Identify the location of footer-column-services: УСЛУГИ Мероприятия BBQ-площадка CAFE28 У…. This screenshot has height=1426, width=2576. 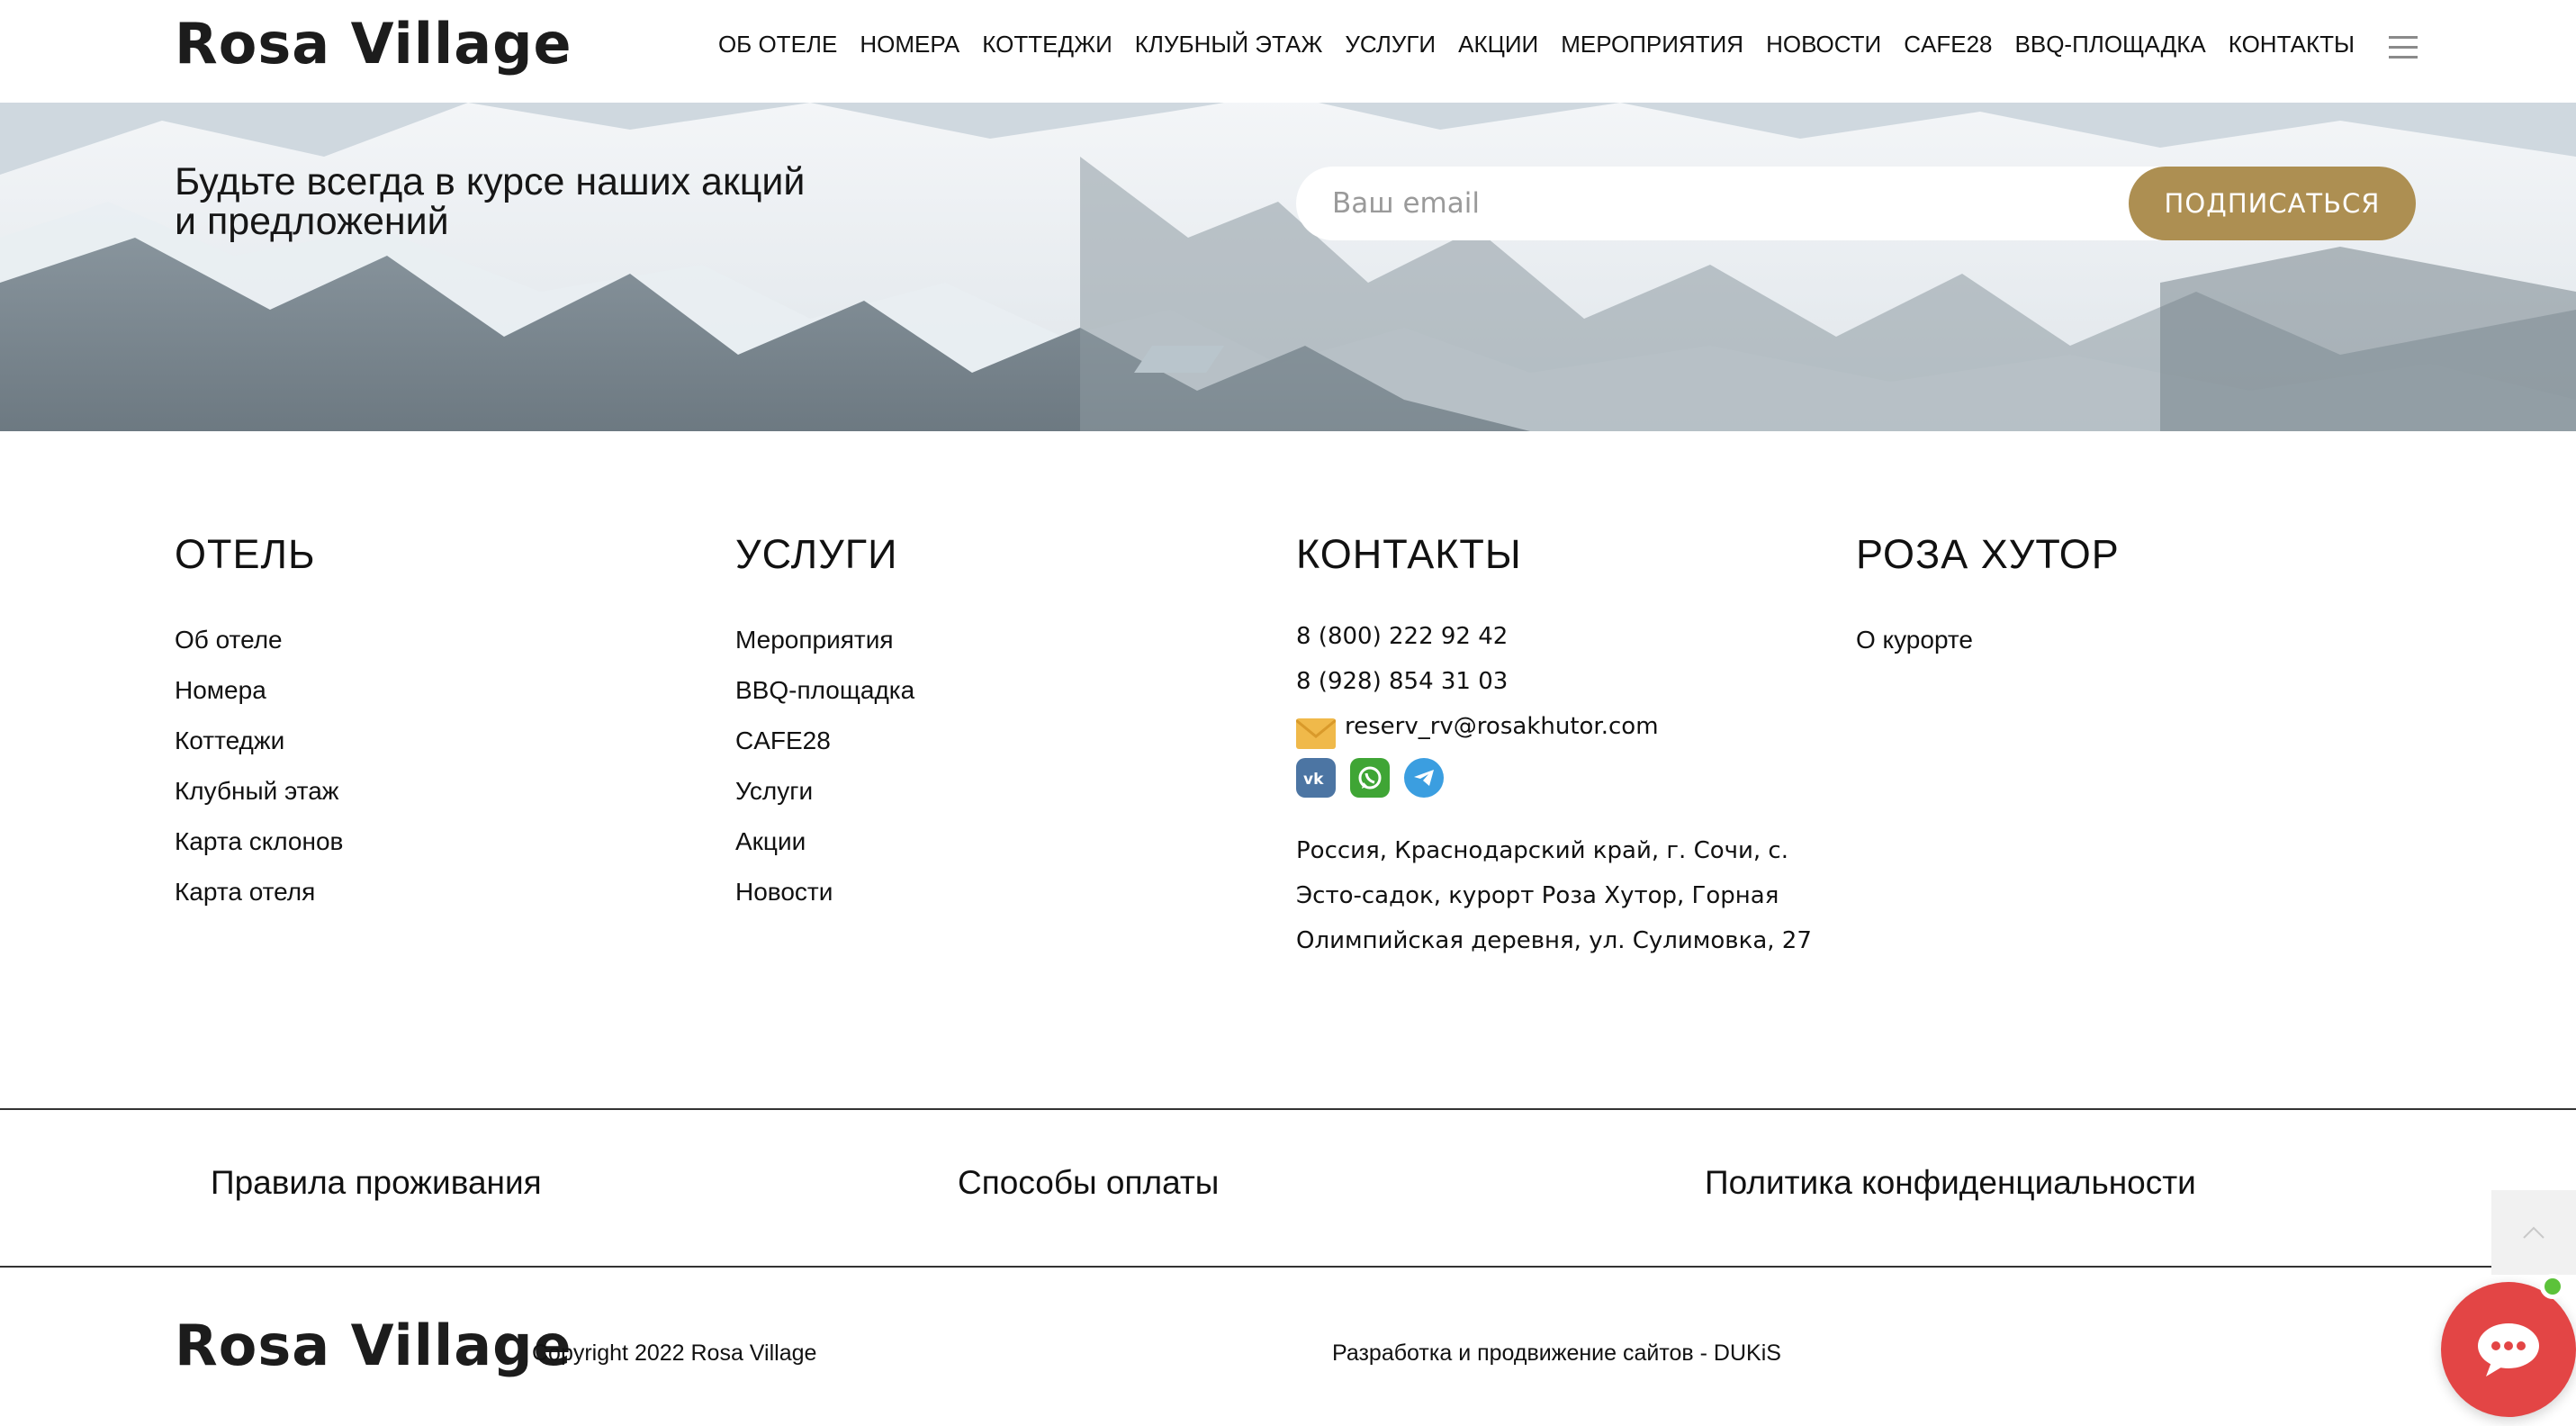
(824, 729).